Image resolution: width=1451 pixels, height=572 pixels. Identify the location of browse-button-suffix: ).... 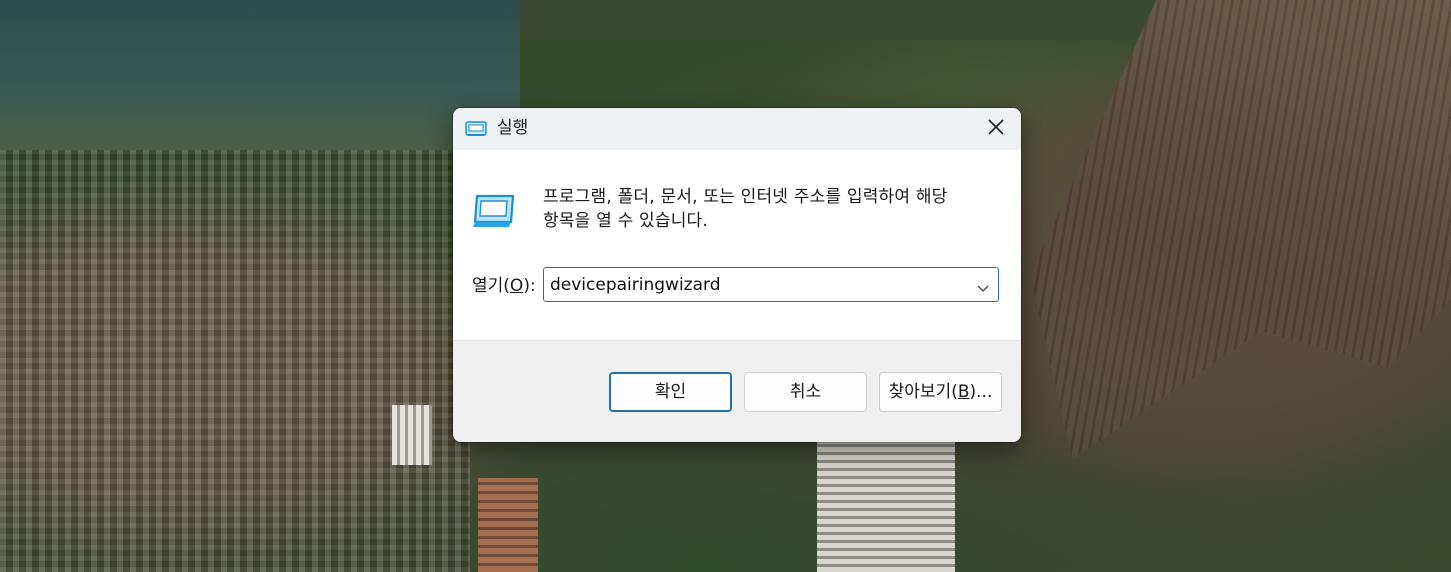
(981, 392).